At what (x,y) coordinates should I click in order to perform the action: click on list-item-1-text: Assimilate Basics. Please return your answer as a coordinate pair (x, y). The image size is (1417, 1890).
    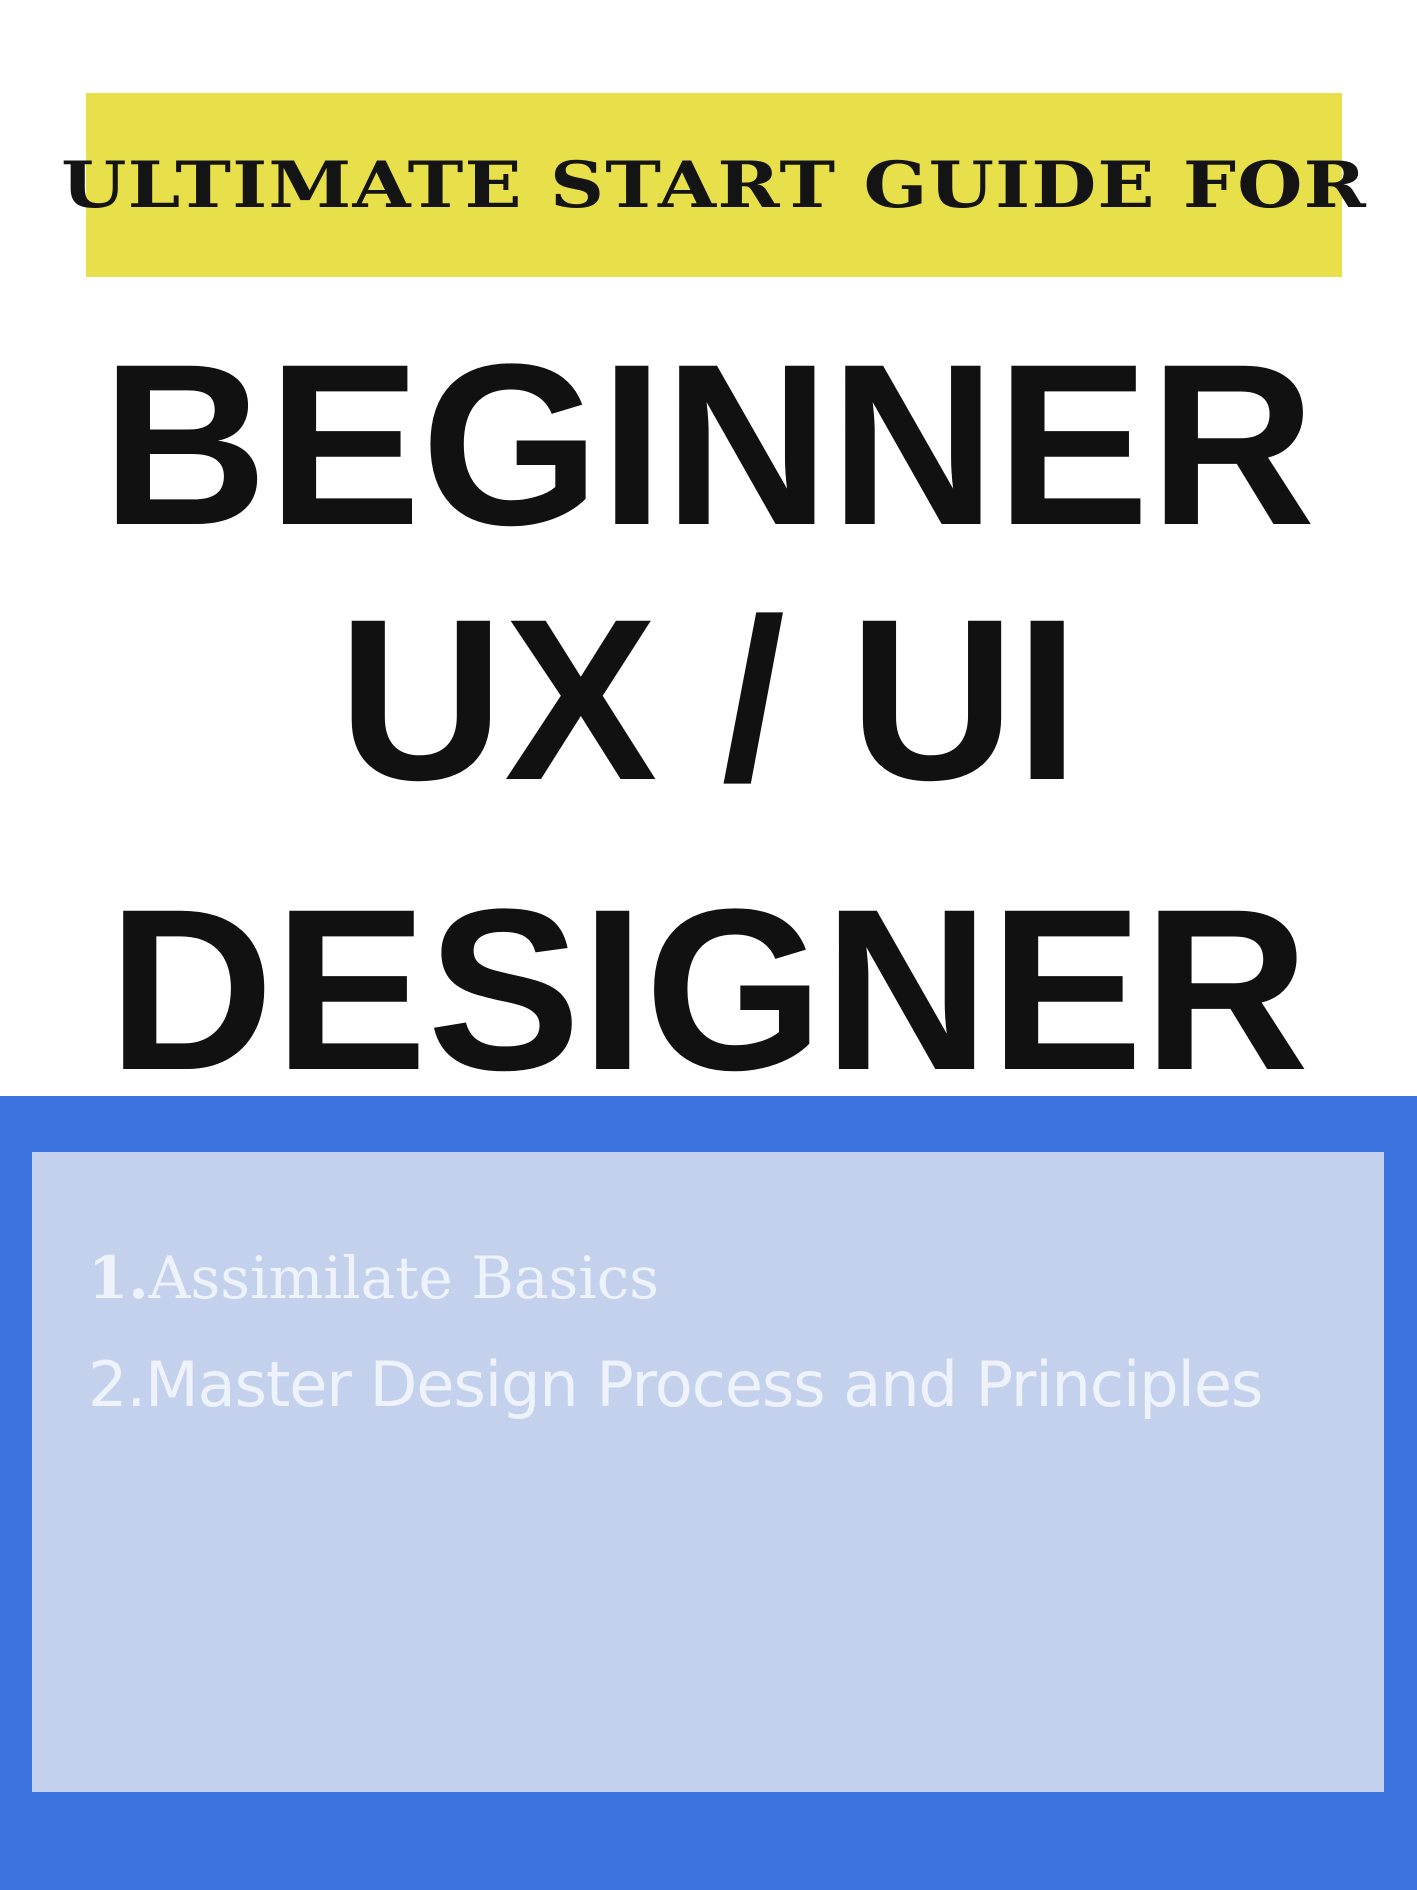
    Looking at the image, I should click on (404, 1278).